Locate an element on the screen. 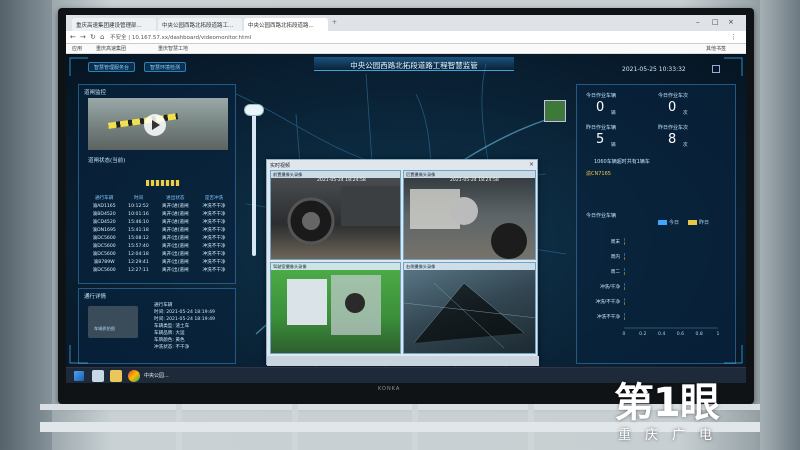  table-cell: 12:29:41 is located at coordinates (138, 262).